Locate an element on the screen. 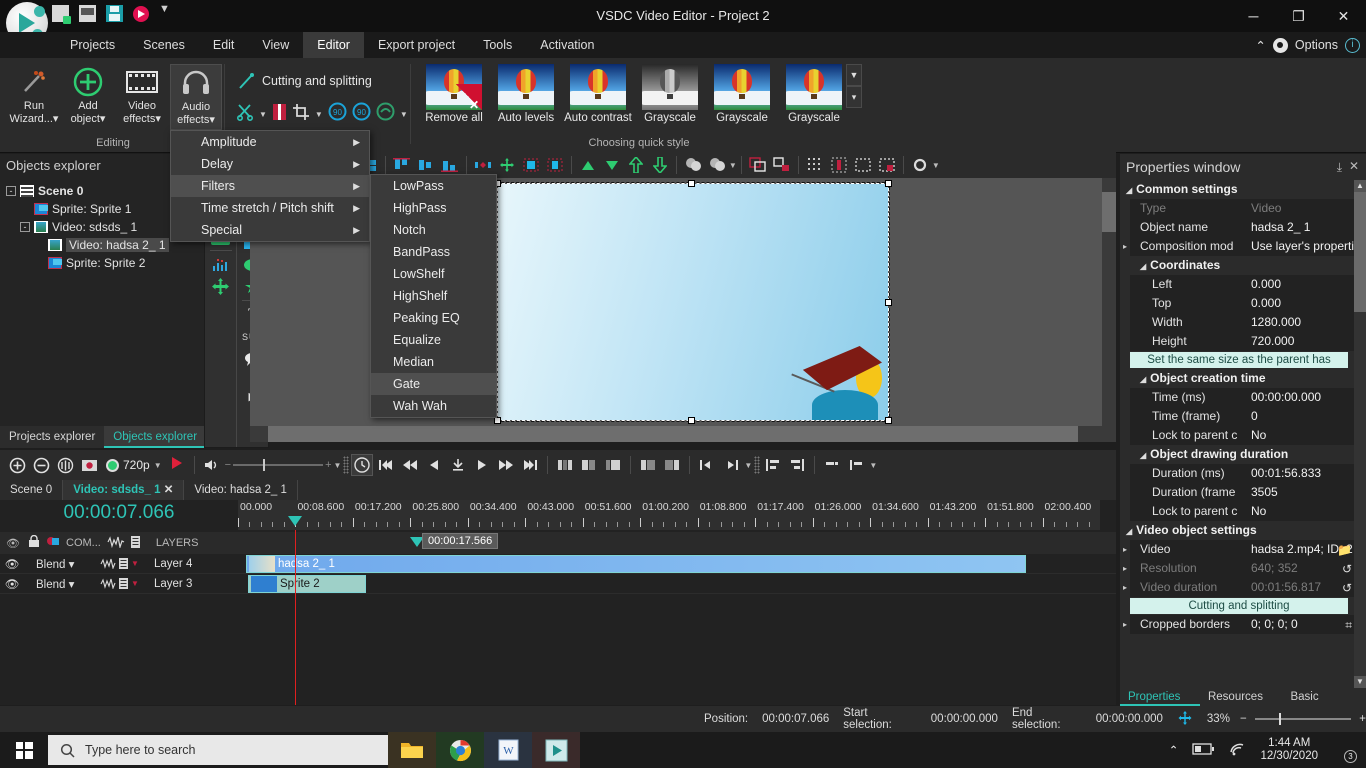  scene-tab: Video: sdsds_ 1 ✕ is located at coordinates (124, 490).